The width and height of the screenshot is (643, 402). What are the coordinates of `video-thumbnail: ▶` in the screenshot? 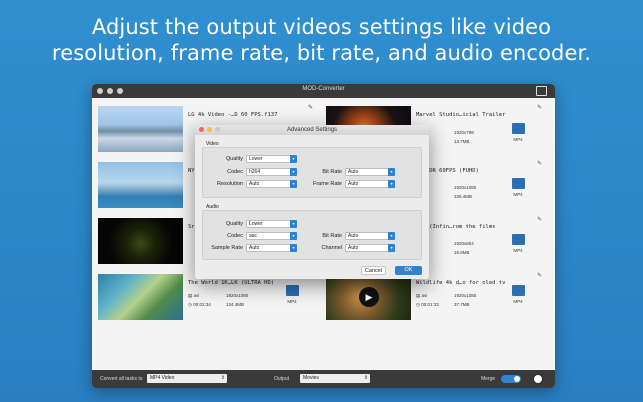 It's located at (368, 297).